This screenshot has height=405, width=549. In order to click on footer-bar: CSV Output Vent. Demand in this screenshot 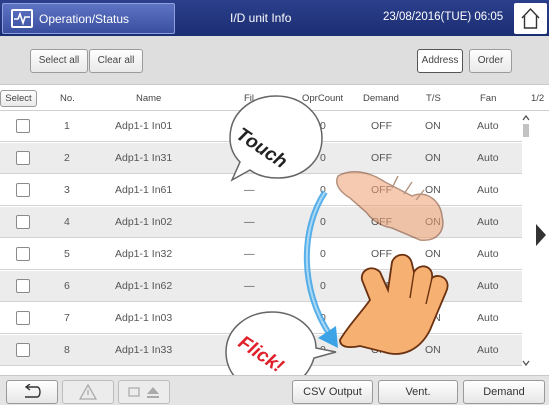, I will do `click(274, 390)`.